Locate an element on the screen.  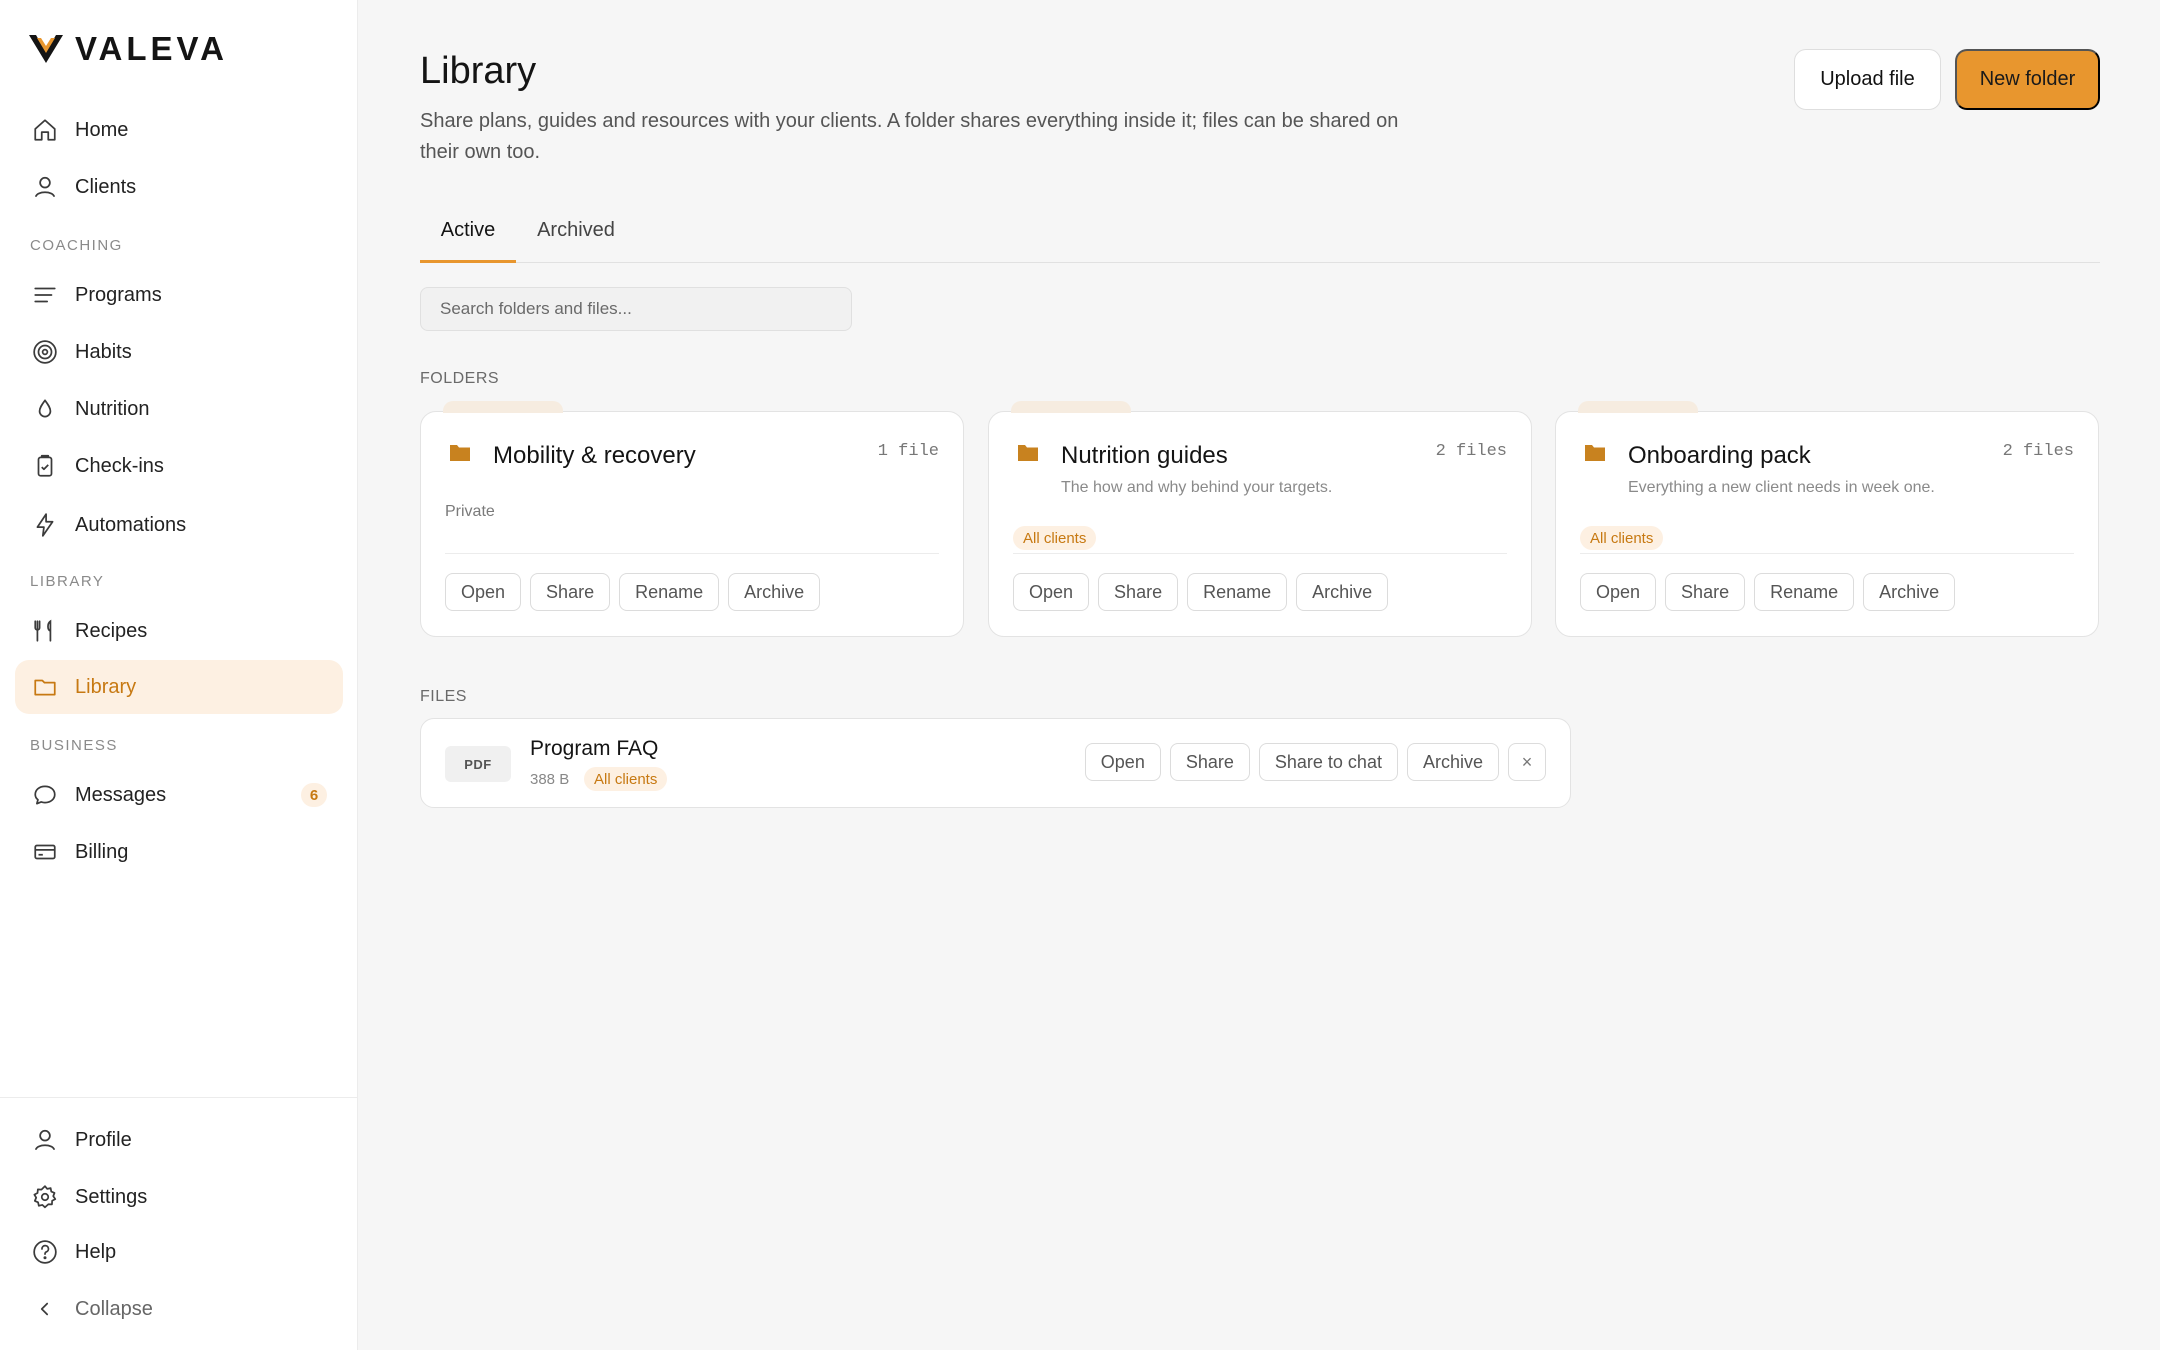
app-logo: VALEVA is located at coordinates (127, 49).